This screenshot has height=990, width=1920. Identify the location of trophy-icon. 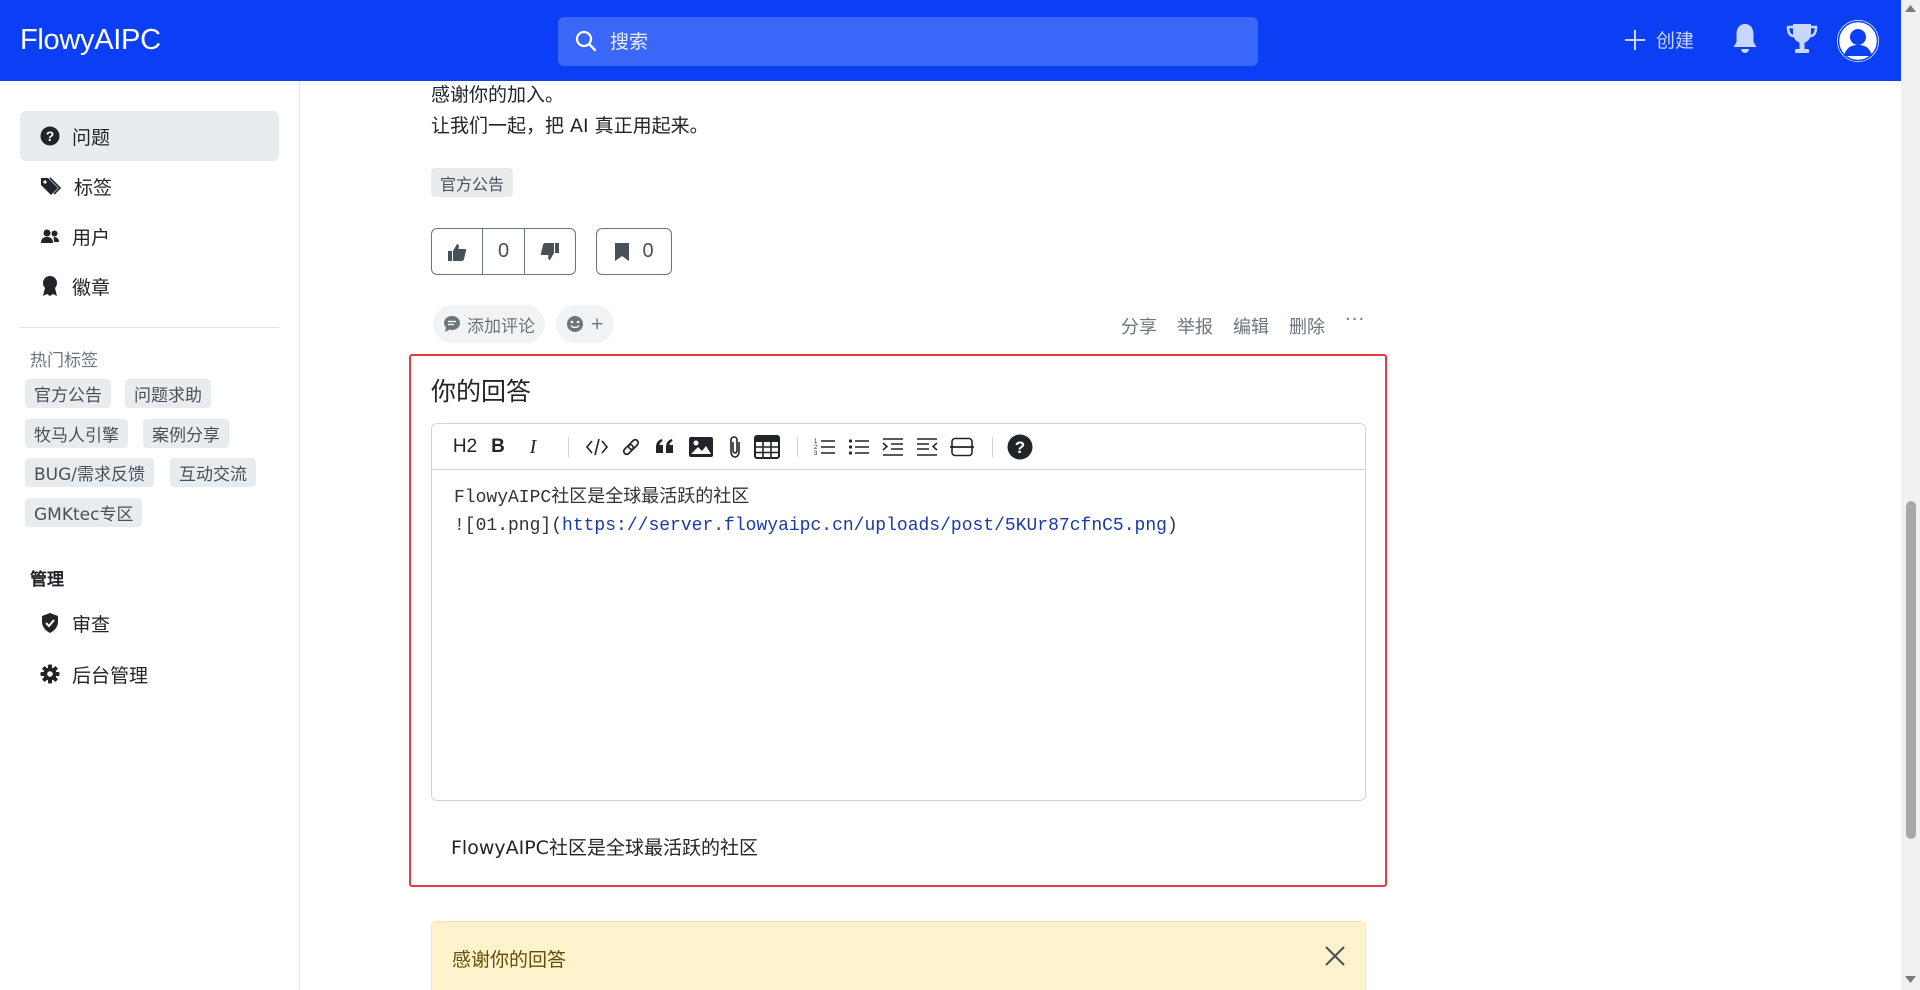
(1802, 39).